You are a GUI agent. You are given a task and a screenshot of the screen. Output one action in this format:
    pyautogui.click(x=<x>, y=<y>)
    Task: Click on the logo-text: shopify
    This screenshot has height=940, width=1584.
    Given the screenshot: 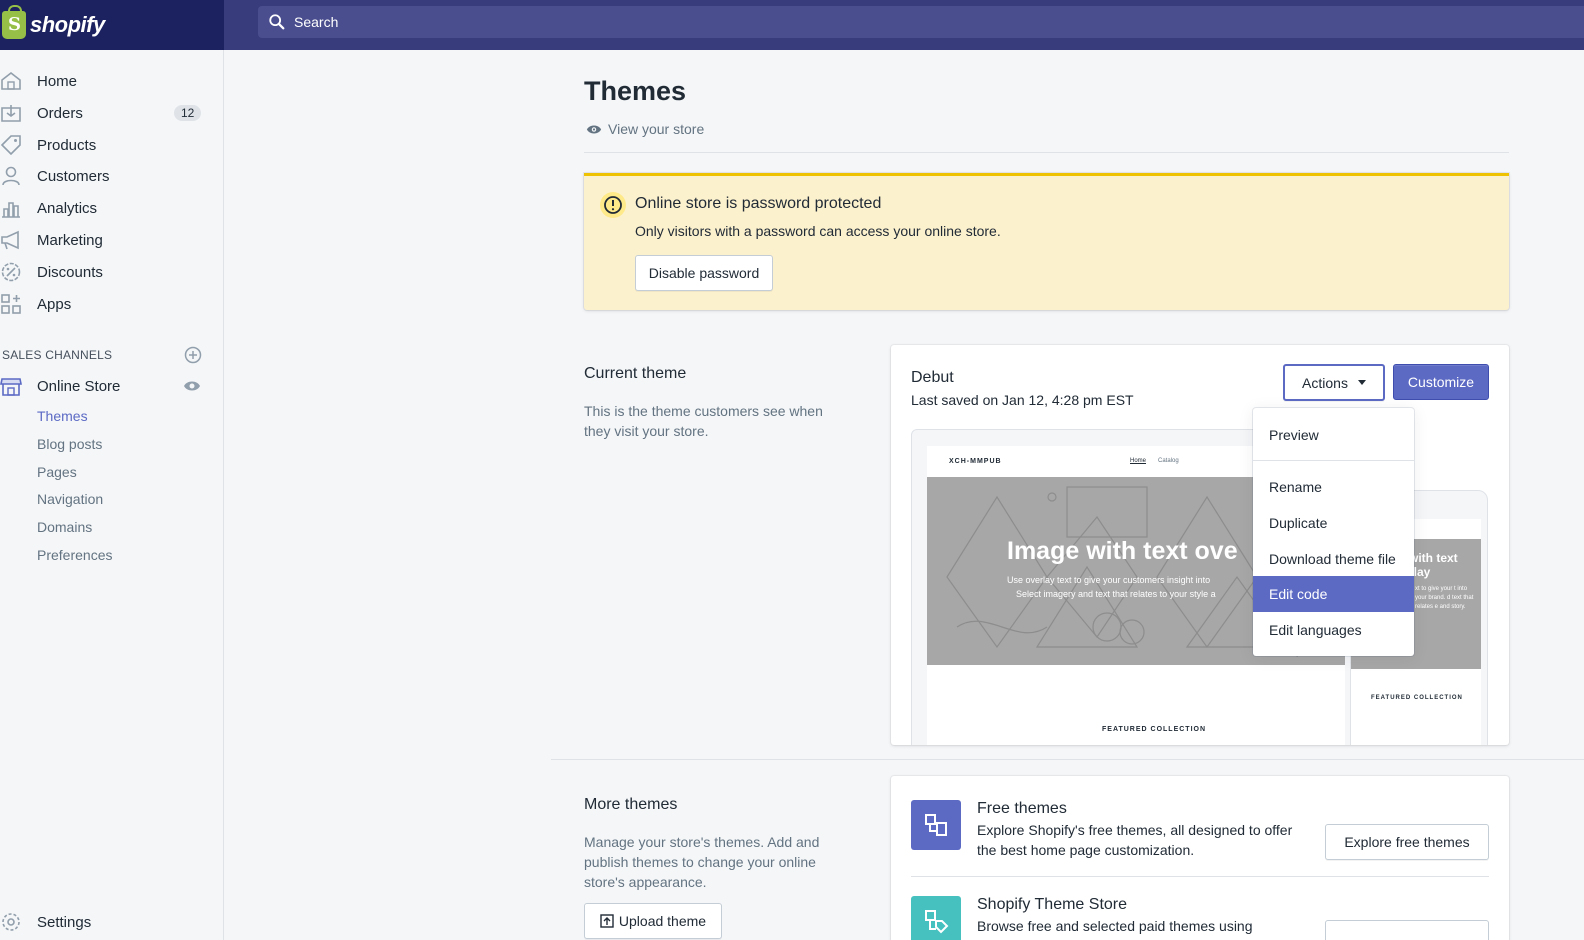 What is the action you would take?
    pyautogui.click(x=67, y=24)
    